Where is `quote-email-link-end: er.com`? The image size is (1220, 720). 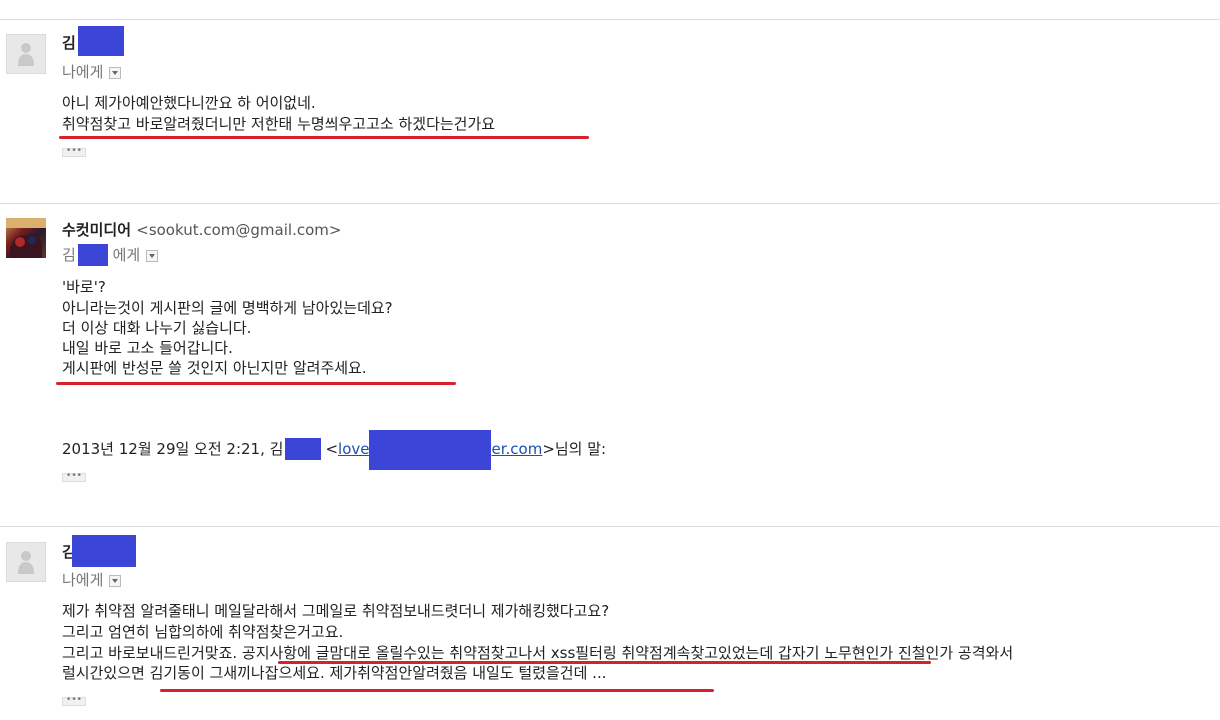 quote-email-link-end: er.com is located at coordinates (516, 449).